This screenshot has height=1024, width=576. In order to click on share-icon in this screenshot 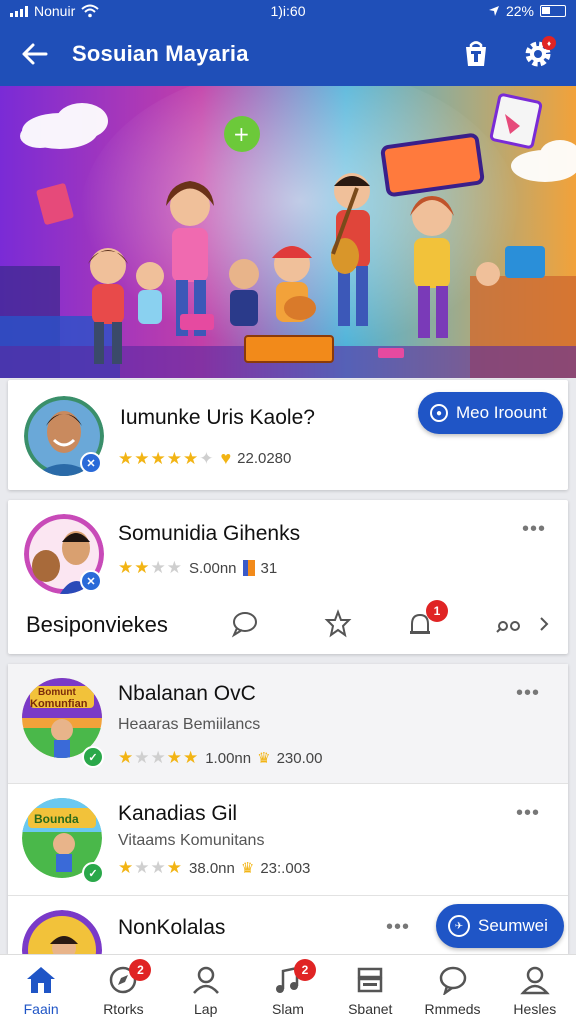, I will do `click(508, 627)`.